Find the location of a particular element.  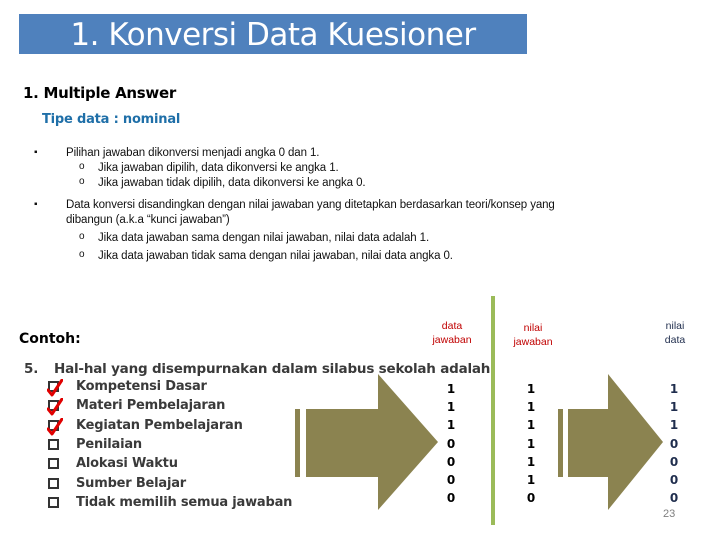

option-label: Kompetensi Dasar is located at coordinates (141, 386).